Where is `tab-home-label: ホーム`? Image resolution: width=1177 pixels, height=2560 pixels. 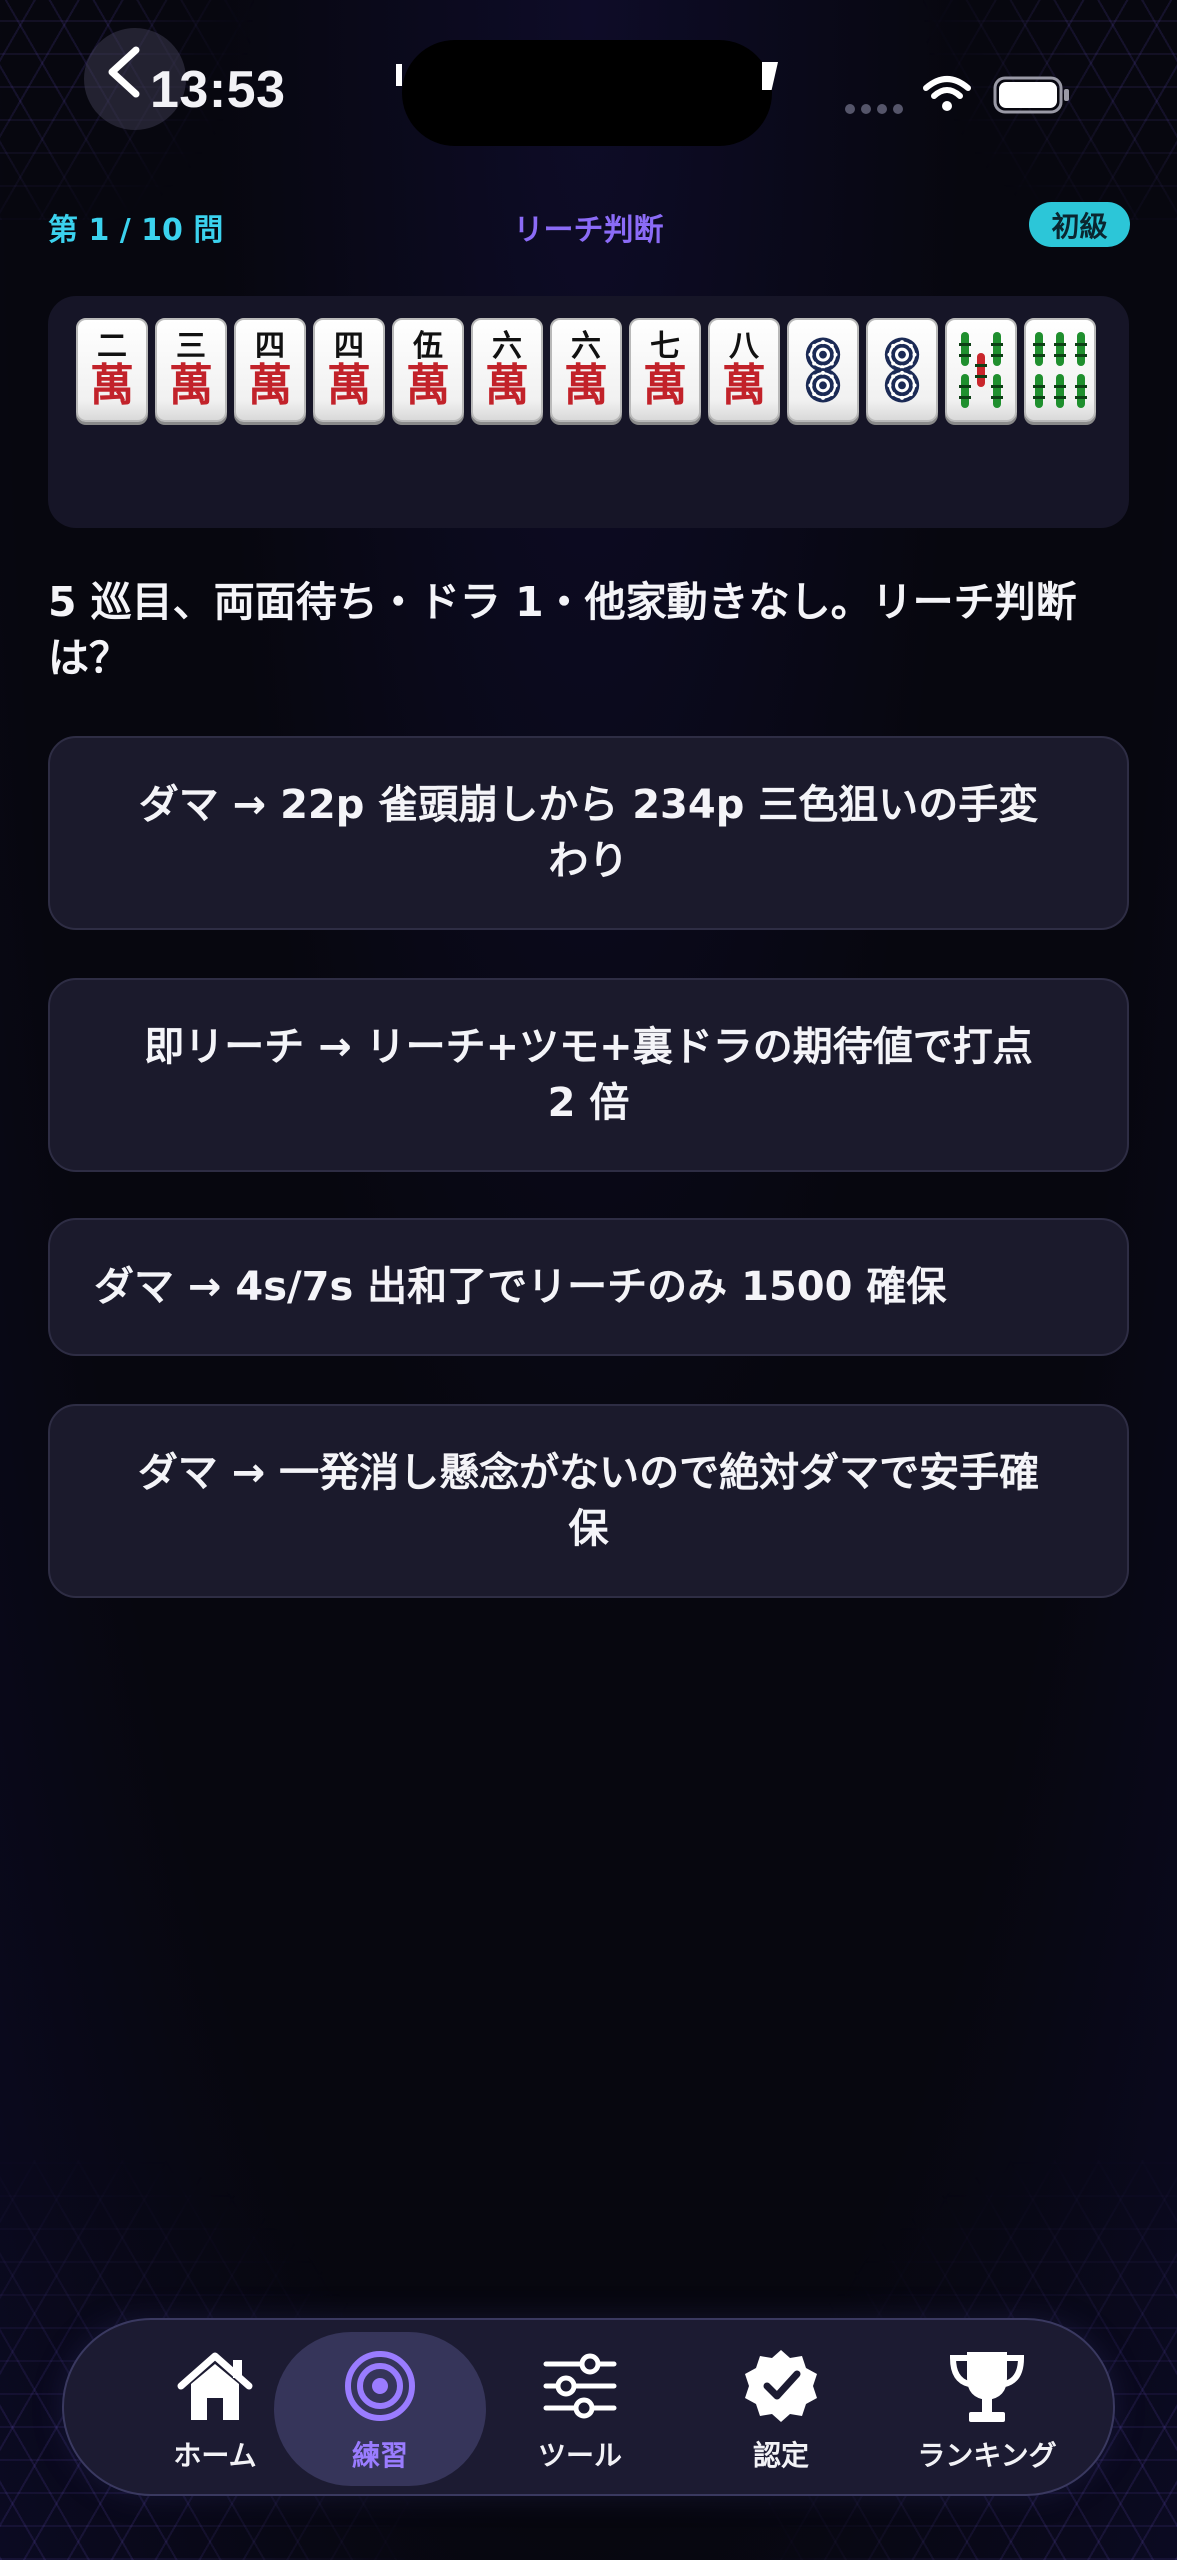 tab-home-label: ホーム is located at coordinates (215, 2455).